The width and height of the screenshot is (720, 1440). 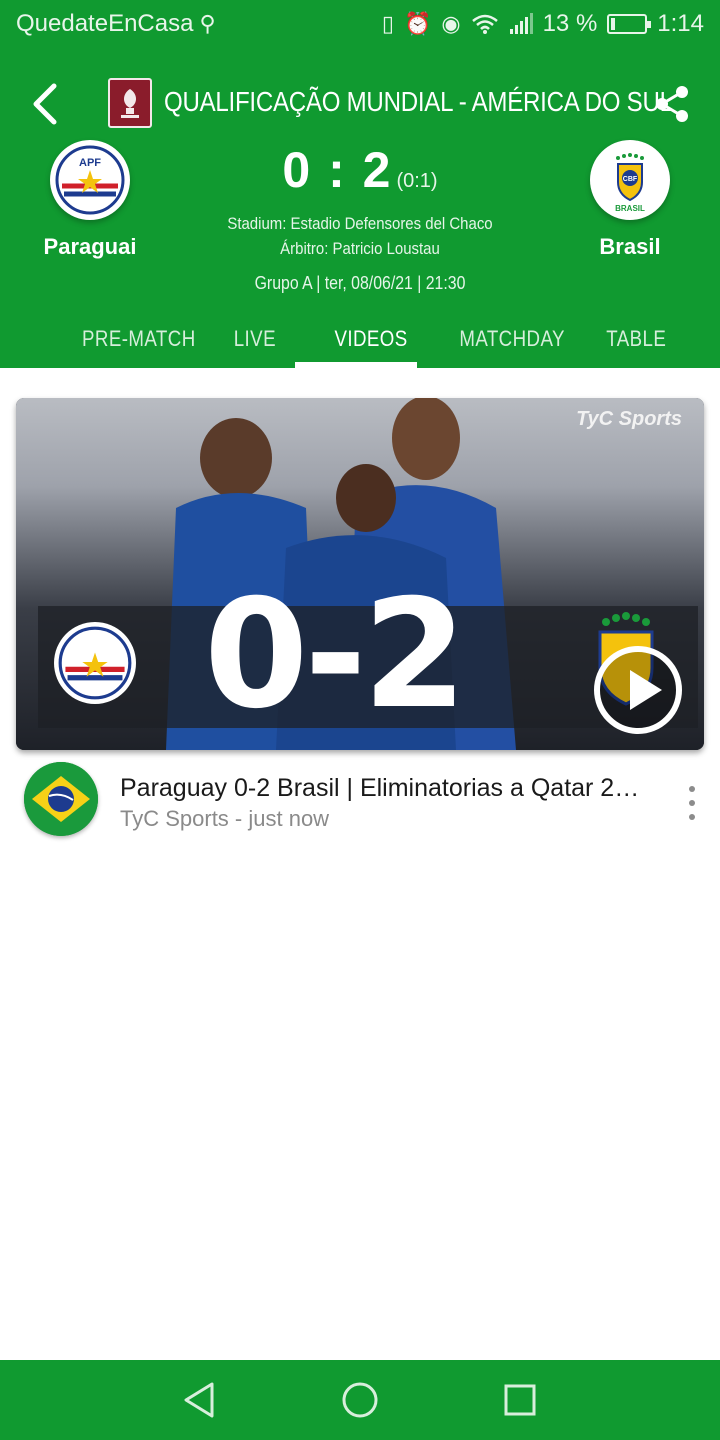 I want to click on clock: 1:14, so click(x=680, y=23).